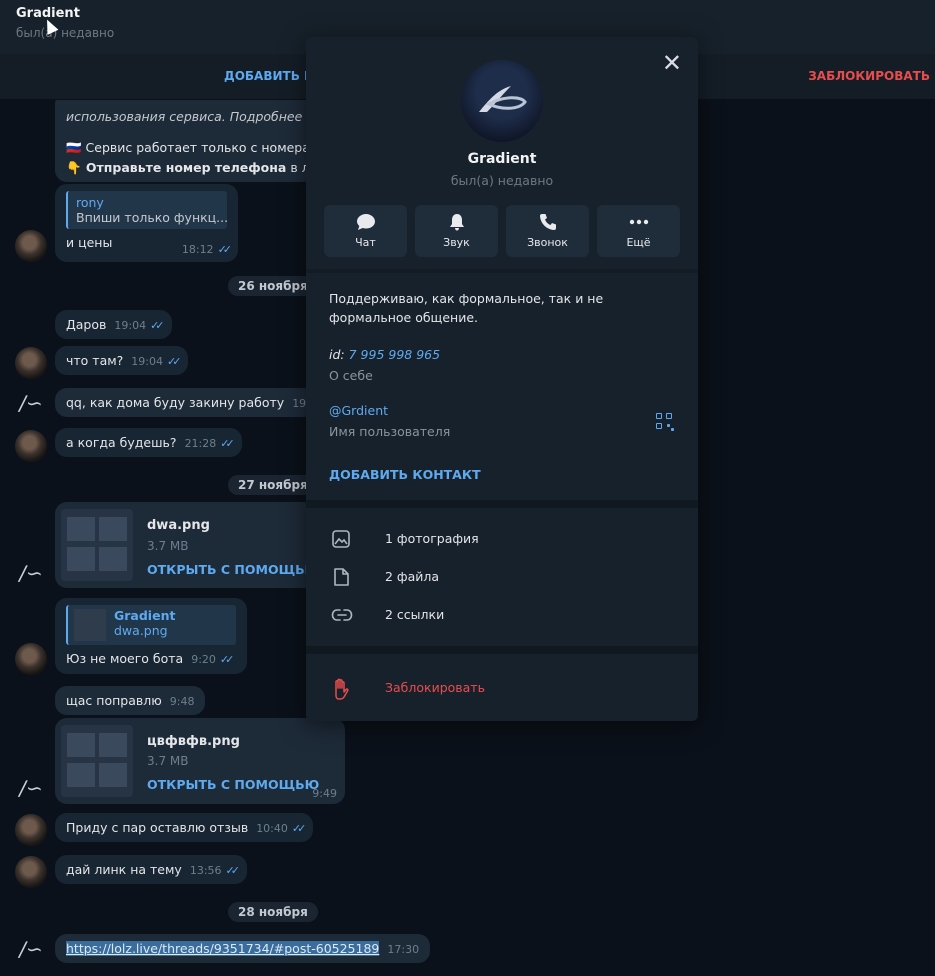  I want to click on add-contact-link: ДОБАВИТЬ К, so click(269, 76).